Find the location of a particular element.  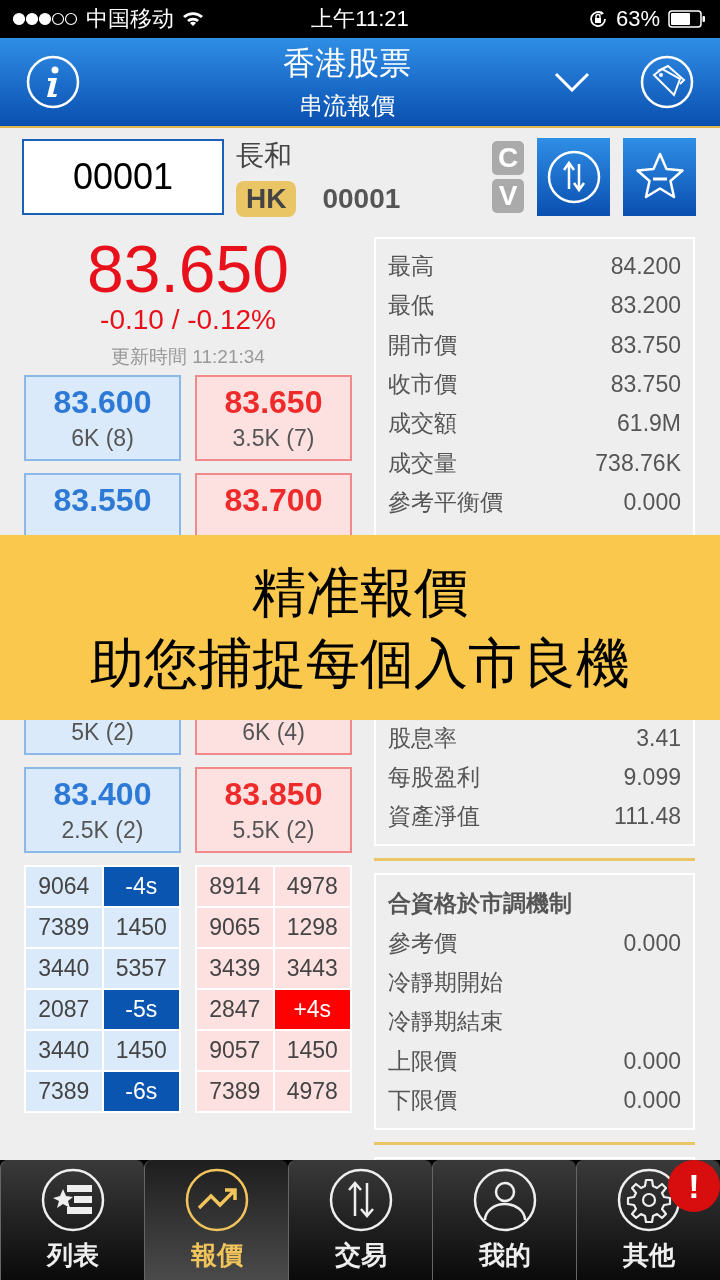

transfer-button is located at coordinates (573, 176).